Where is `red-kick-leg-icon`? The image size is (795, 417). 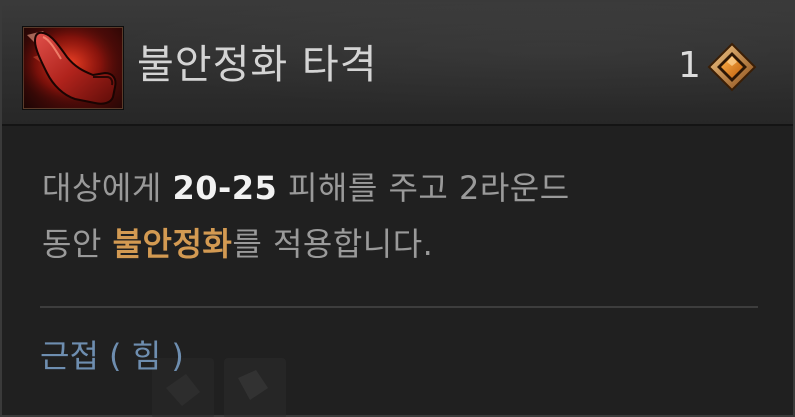 red-kick-leg-icon is located at coordinates (73, 68).